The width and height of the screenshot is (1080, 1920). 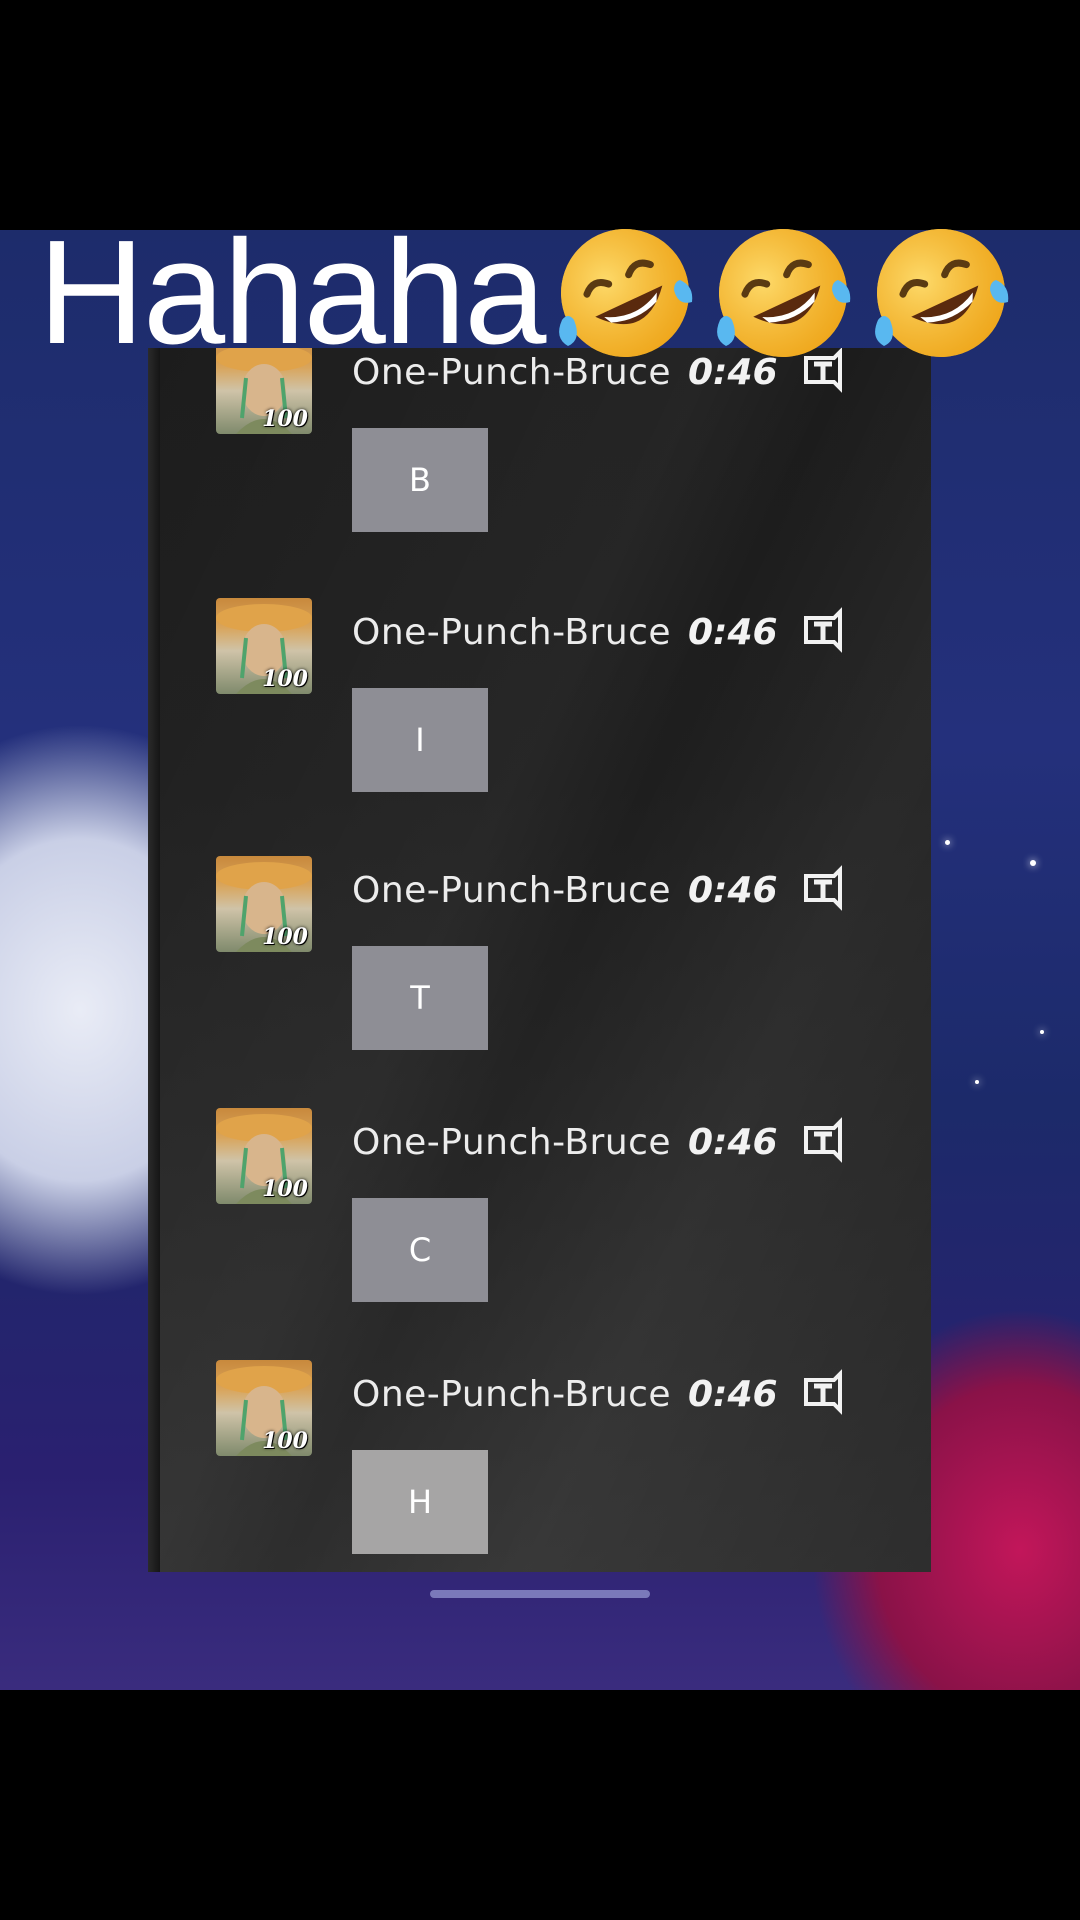 I want to click on caption-overlay: Hahaha, so click(x=532, y=292).